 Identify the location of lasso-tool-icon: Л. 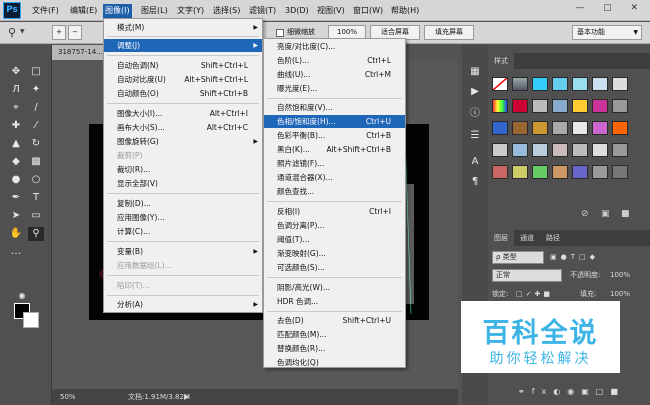
(16, 90).